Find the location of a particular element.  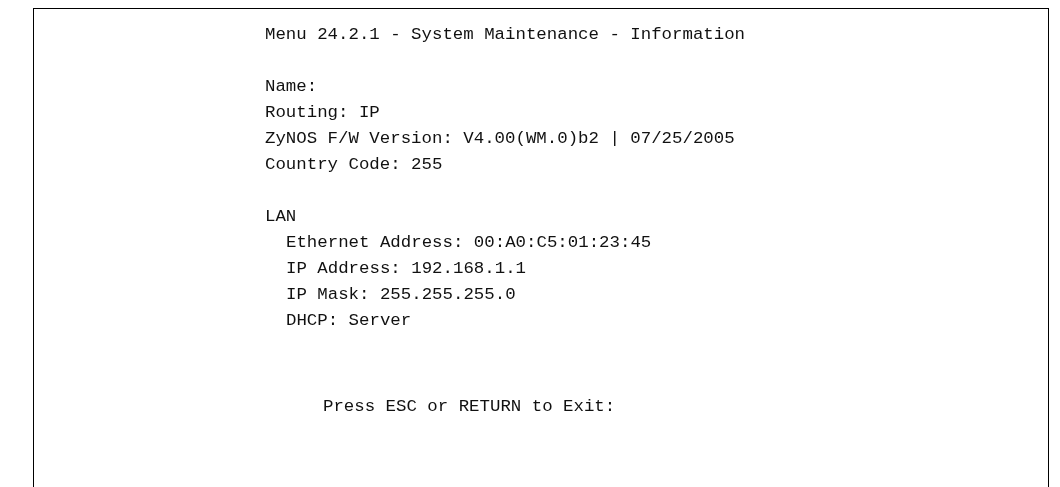

exit-prompt: Press ESC or RETURN to Exit: is located at coordinates (469, 407).